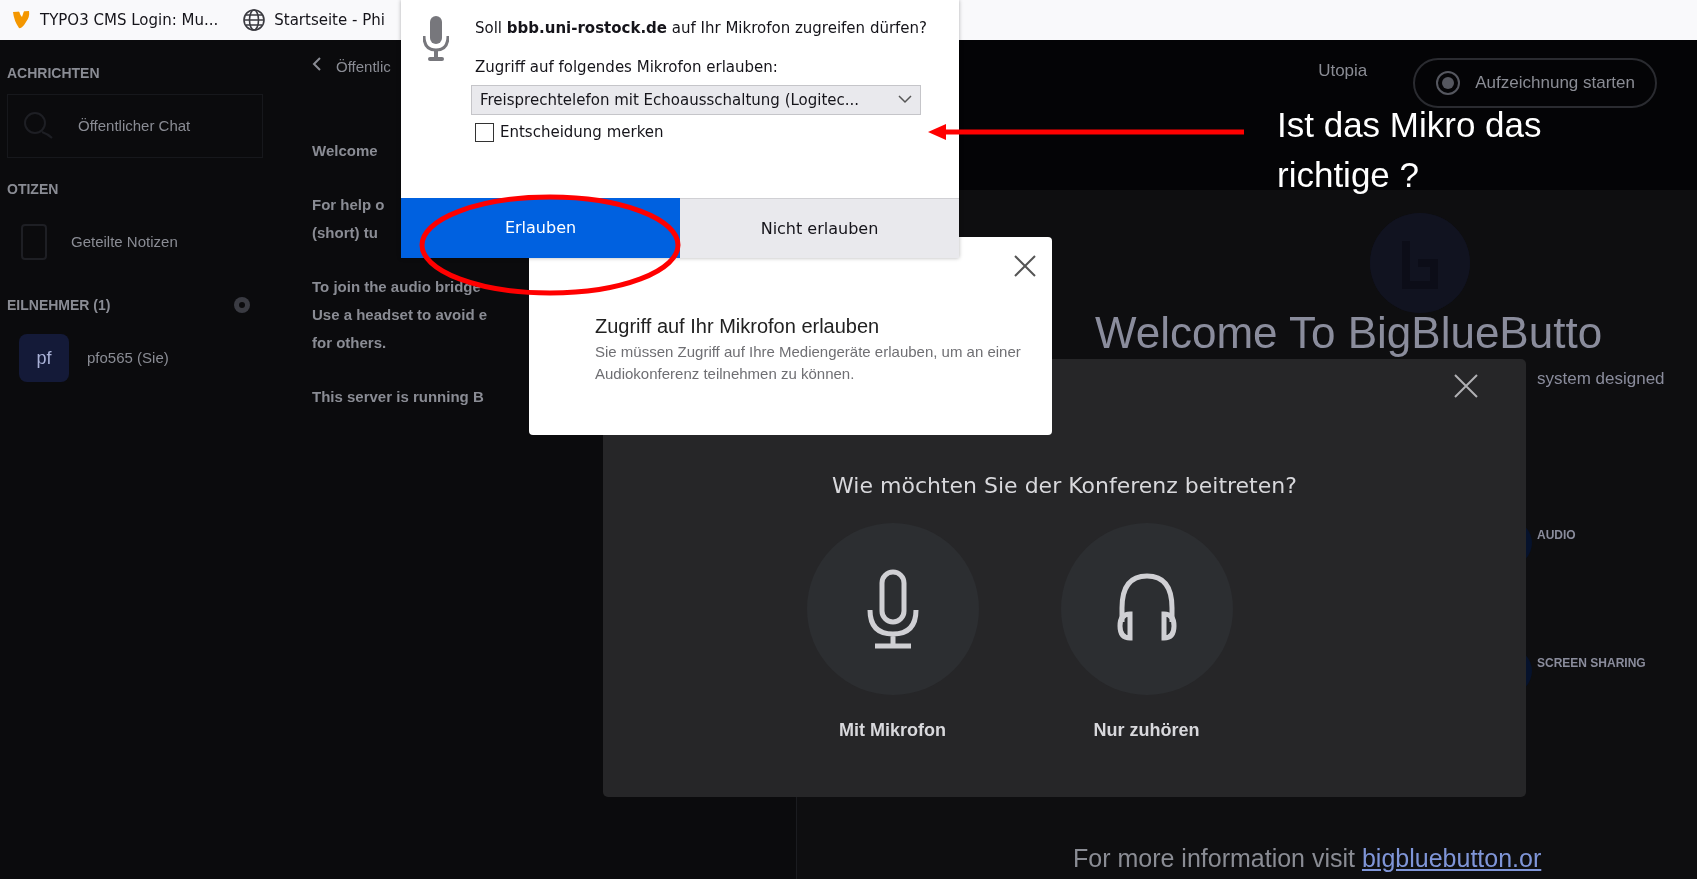 This screenshot has width=1697, height=879. Describe the element at coordinates (905, 100) in the screenshot. I see `chevron-down-icon` at that location.